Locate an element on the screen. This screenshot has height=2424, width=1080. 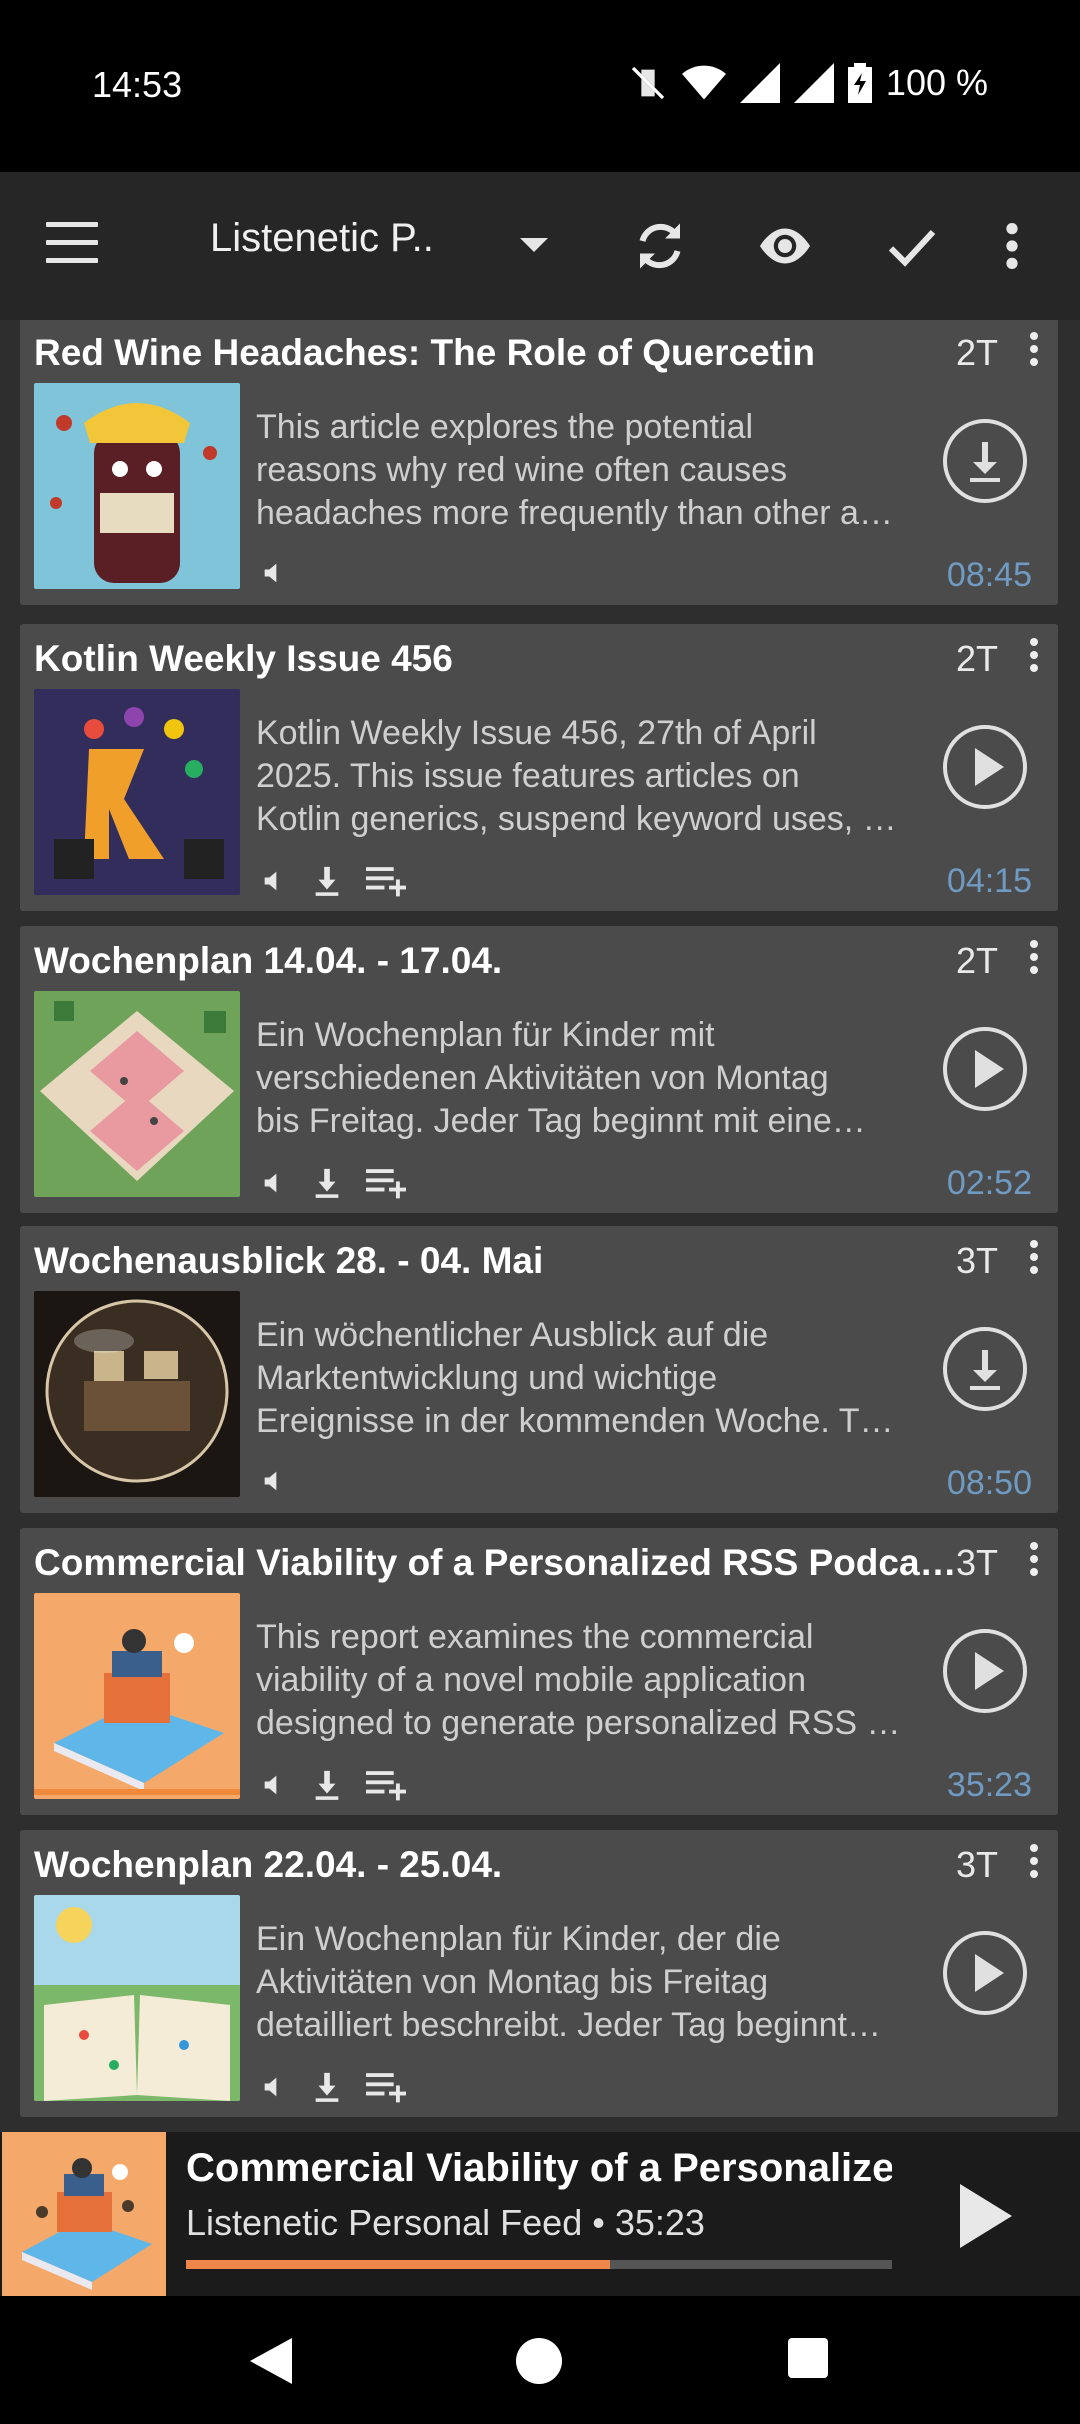
system-nav-bar is located at coordinates (540, 2360).